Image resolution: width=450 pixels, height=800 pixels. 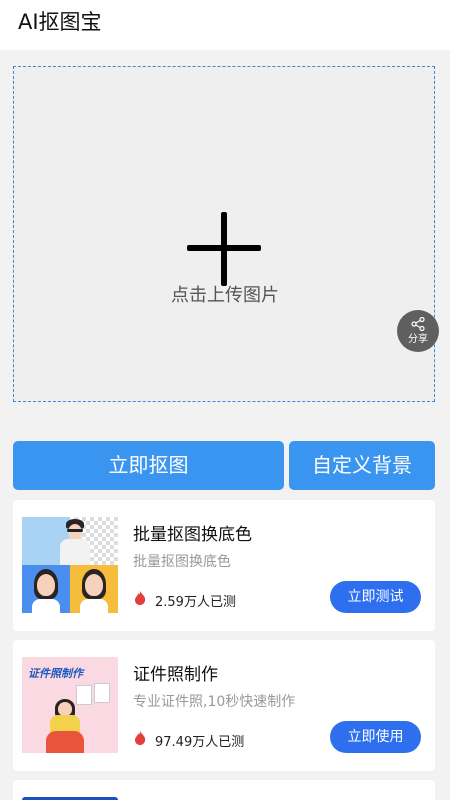 I want to click on id-photo-thumbnail: 证件照制作, so click(x=70, y=705).